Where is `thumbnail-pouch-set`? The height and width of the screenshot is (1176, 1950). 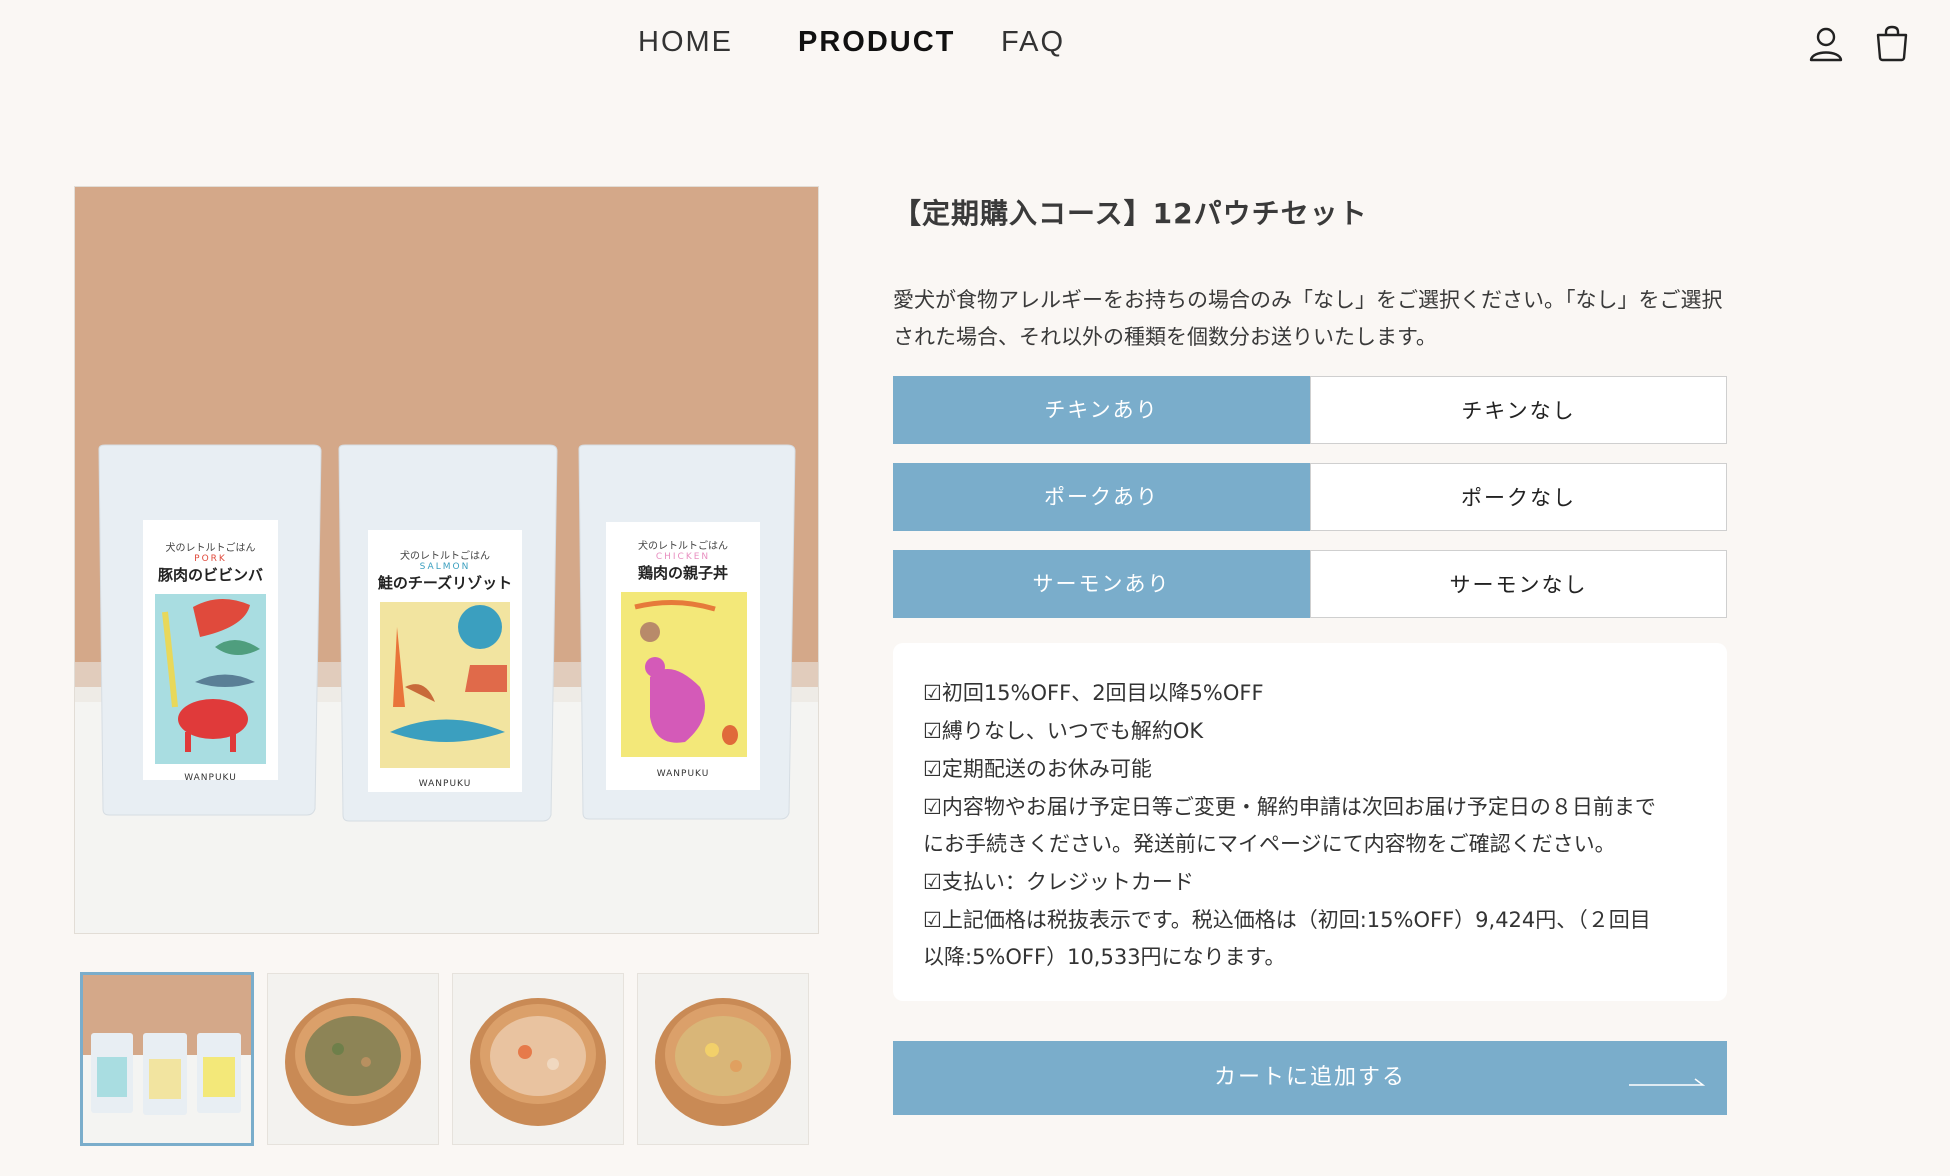 thumbnail-pouch-set is located at coordinates (167, 1059).